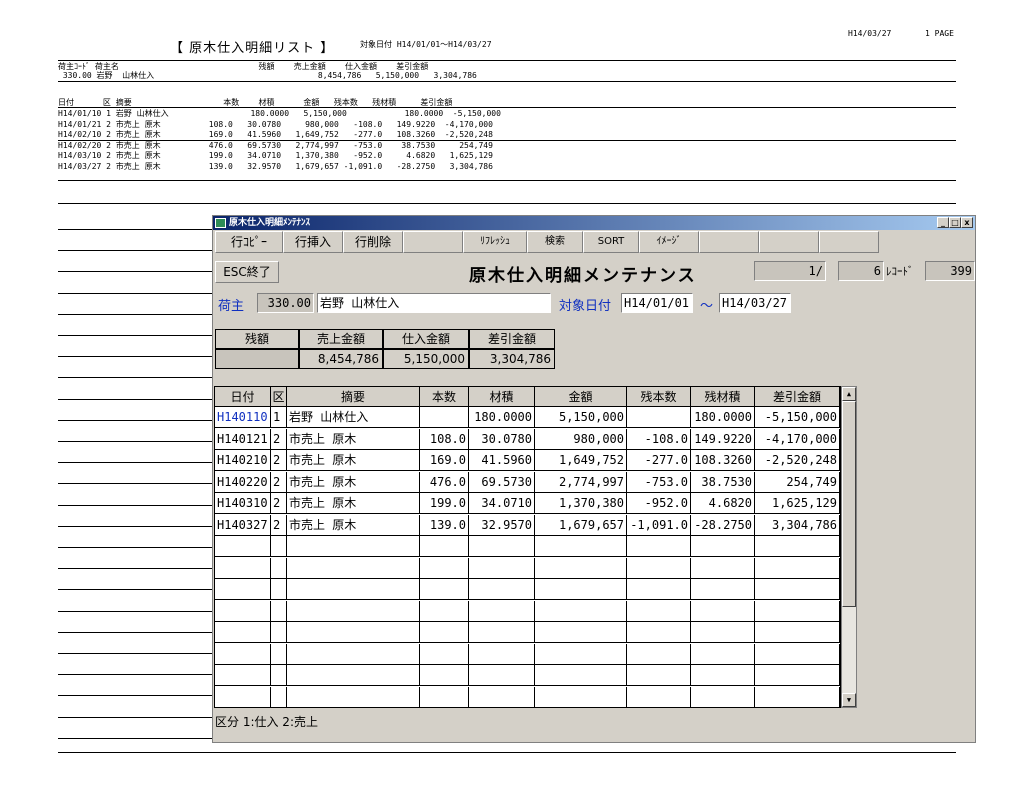 The image size is (1021, 786). What do you see at coordinates (247, 272) in the screenshot?
I see `esc-exit-button: ESC終了` at bounding box center [247, 272].